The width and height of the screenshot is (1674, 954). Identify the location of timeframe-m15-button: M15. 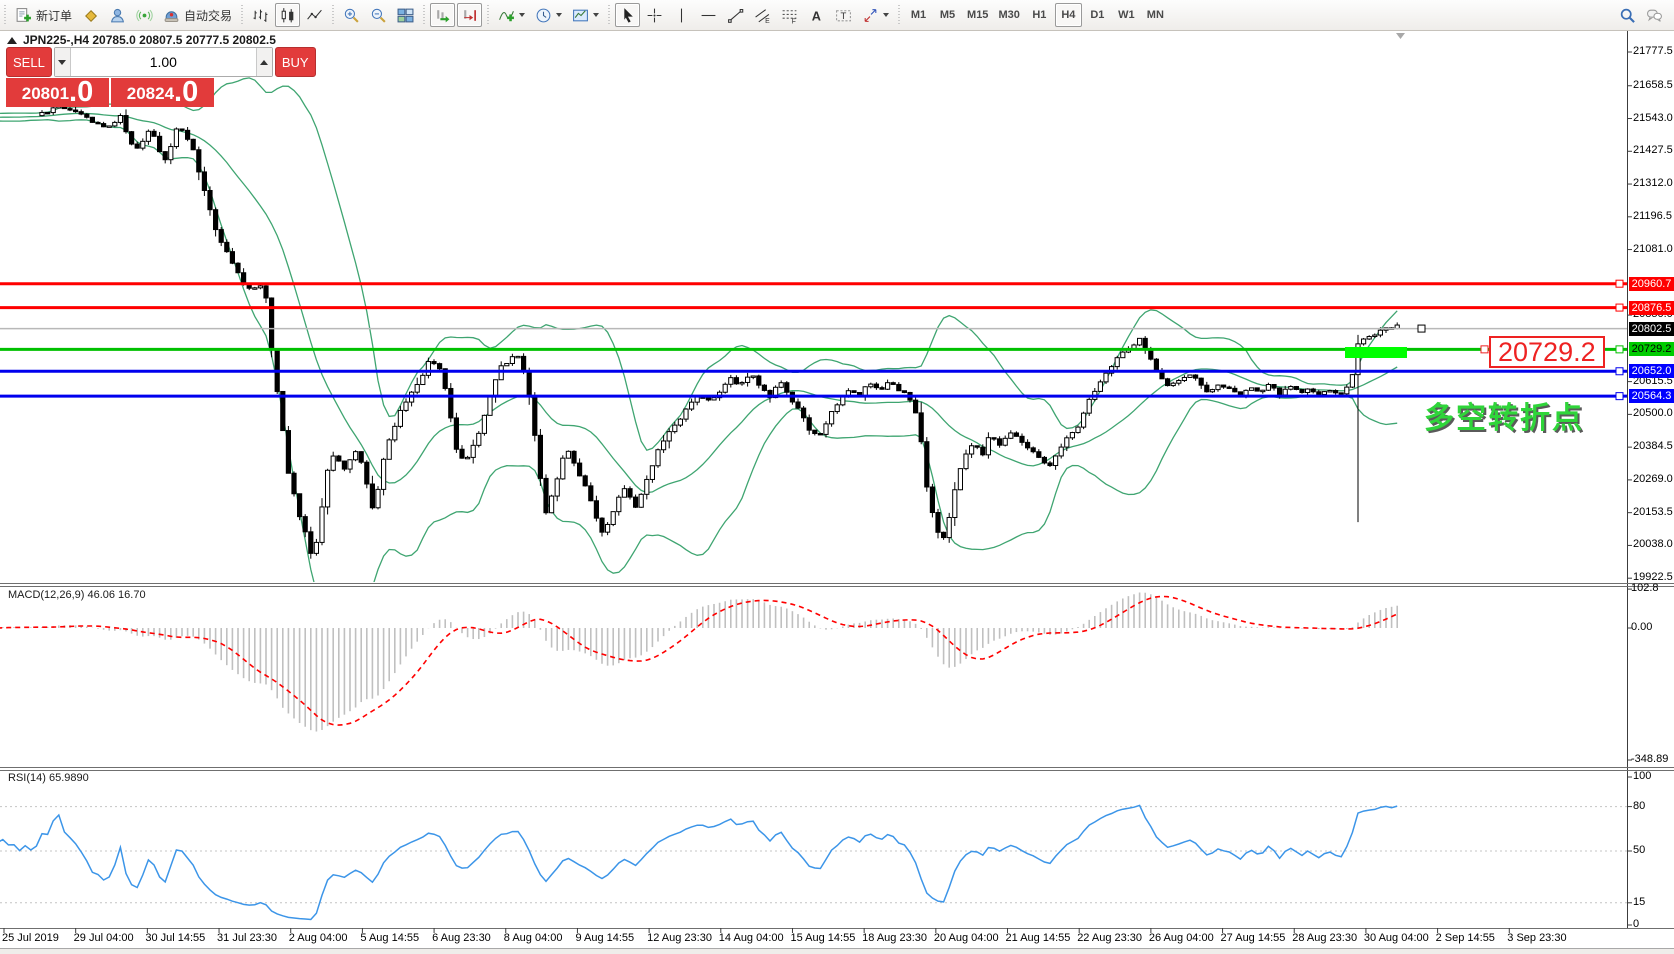
(977, 15).